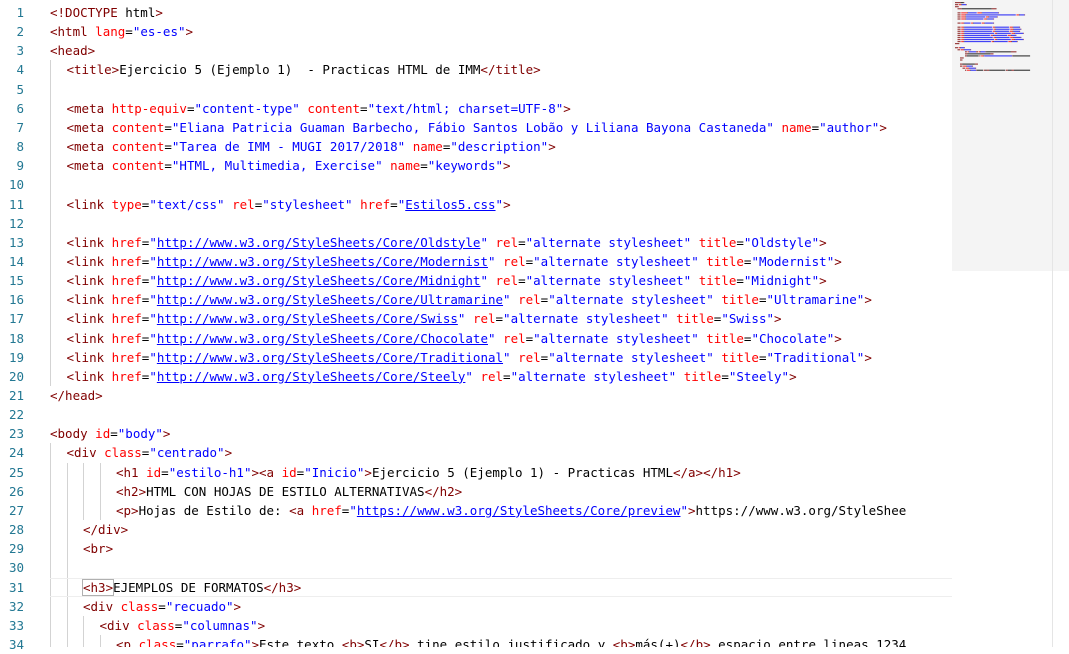 The width and height of the screenshot is (1069, 654). I want to click on code-line: <!DOCTYPE html>, so click(106, 12).